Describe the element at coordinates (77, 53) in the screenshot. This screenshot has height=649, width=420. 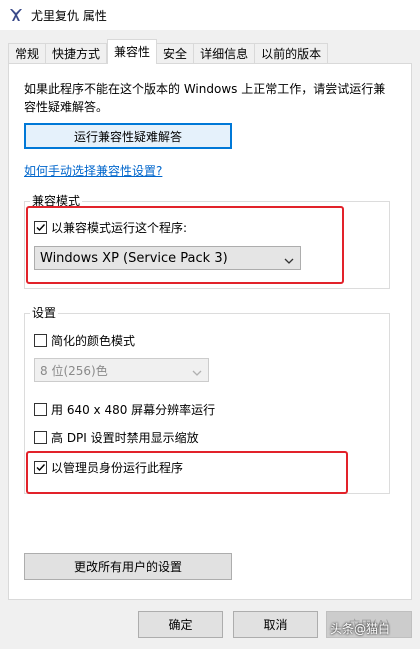
I see `tab-shortcut: 快捷方式` at that location.